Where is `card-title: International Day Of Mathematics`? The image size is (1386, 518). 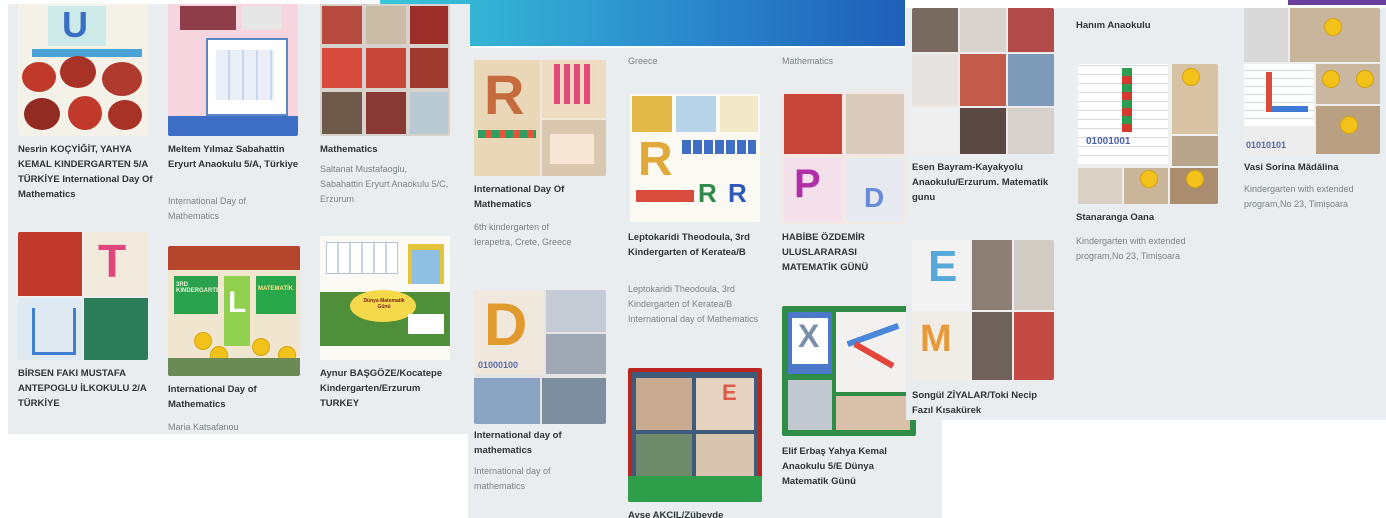 card-title: International Day Of Mathematics is located at coordinates (539, 197).